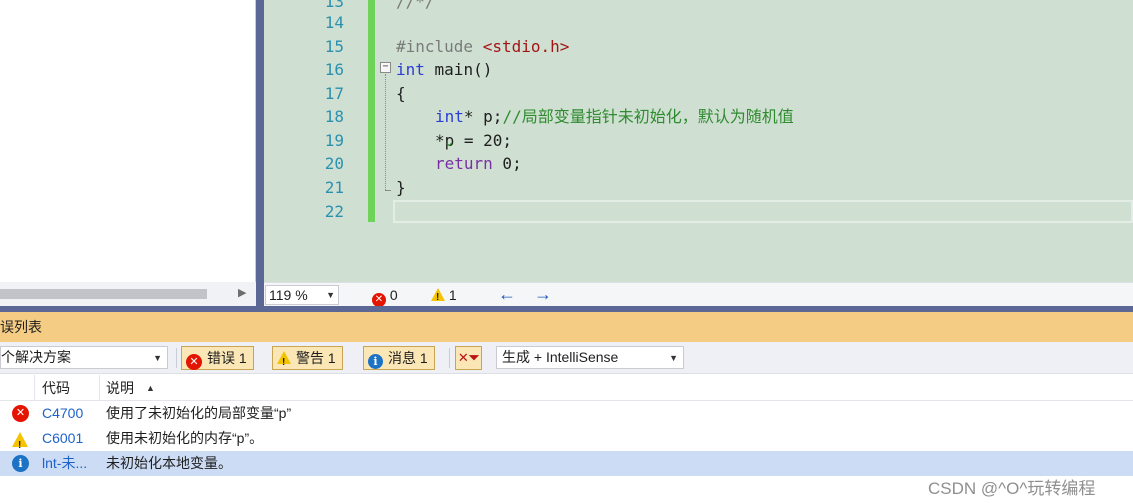  What do you see at coordinates (169, 463) in the screenshot?
I see `error-description: 未初始化本地变量。` at bounding box center [169, 463].